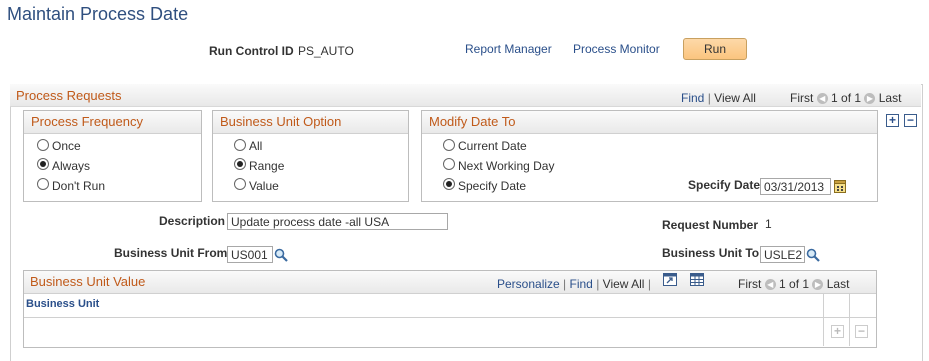 Image resolution: width=929 pixels, height=361 pixels. I want to click on business-unit-value-nav: Personalize | Find | View All |, so click(574, 284).